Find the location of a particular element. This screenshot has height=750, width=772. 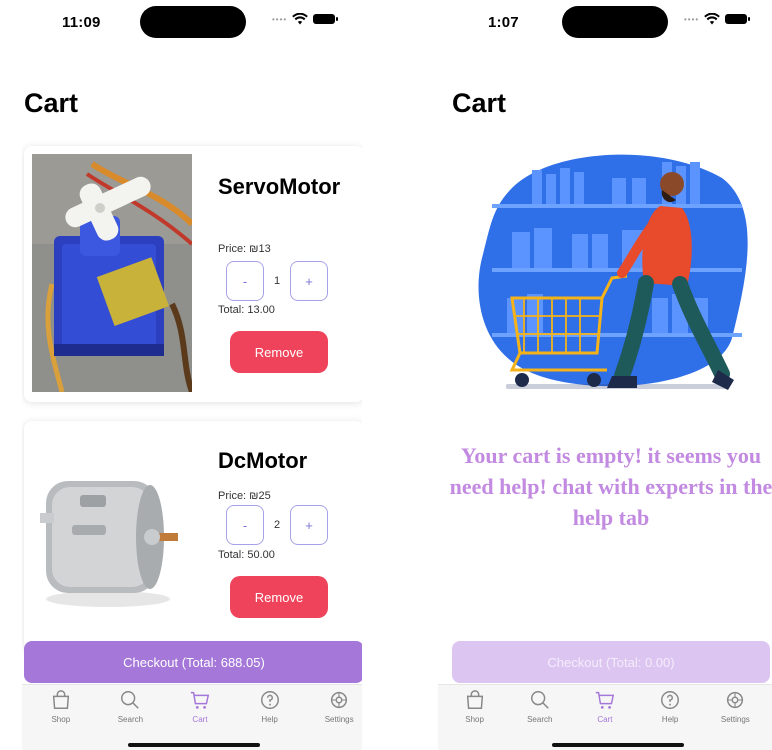

dc-motor-image is located at coordinates (112, 548).